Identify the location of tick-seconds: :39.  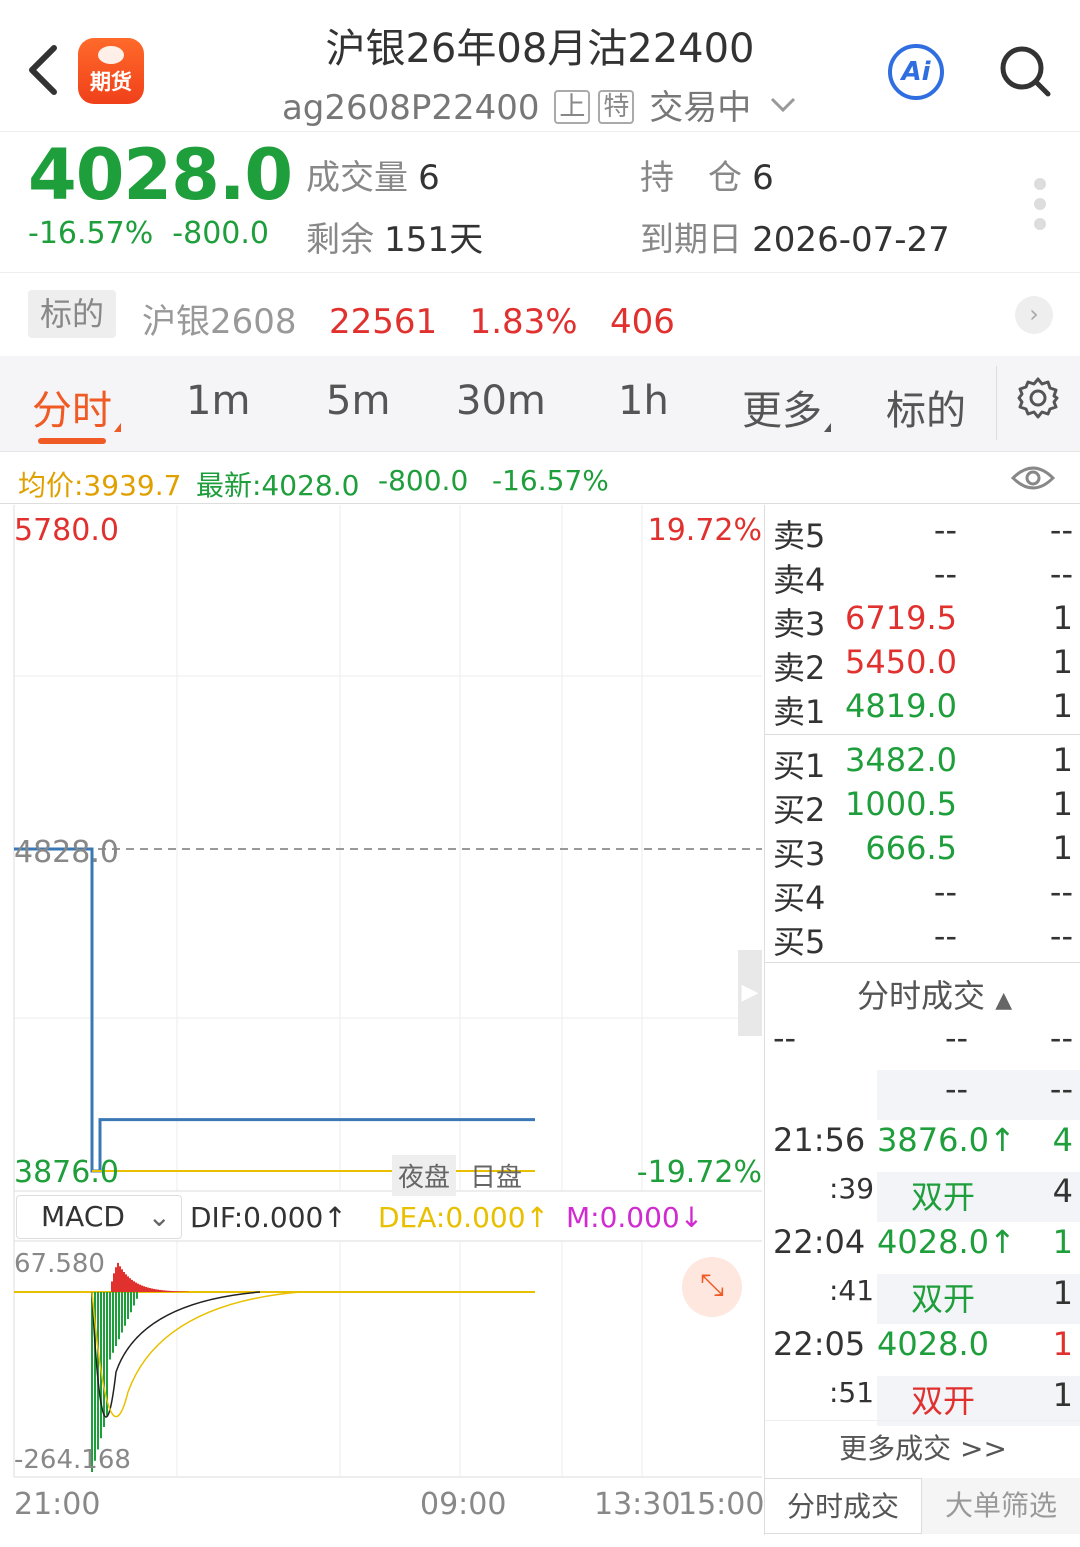
(852, 1188).